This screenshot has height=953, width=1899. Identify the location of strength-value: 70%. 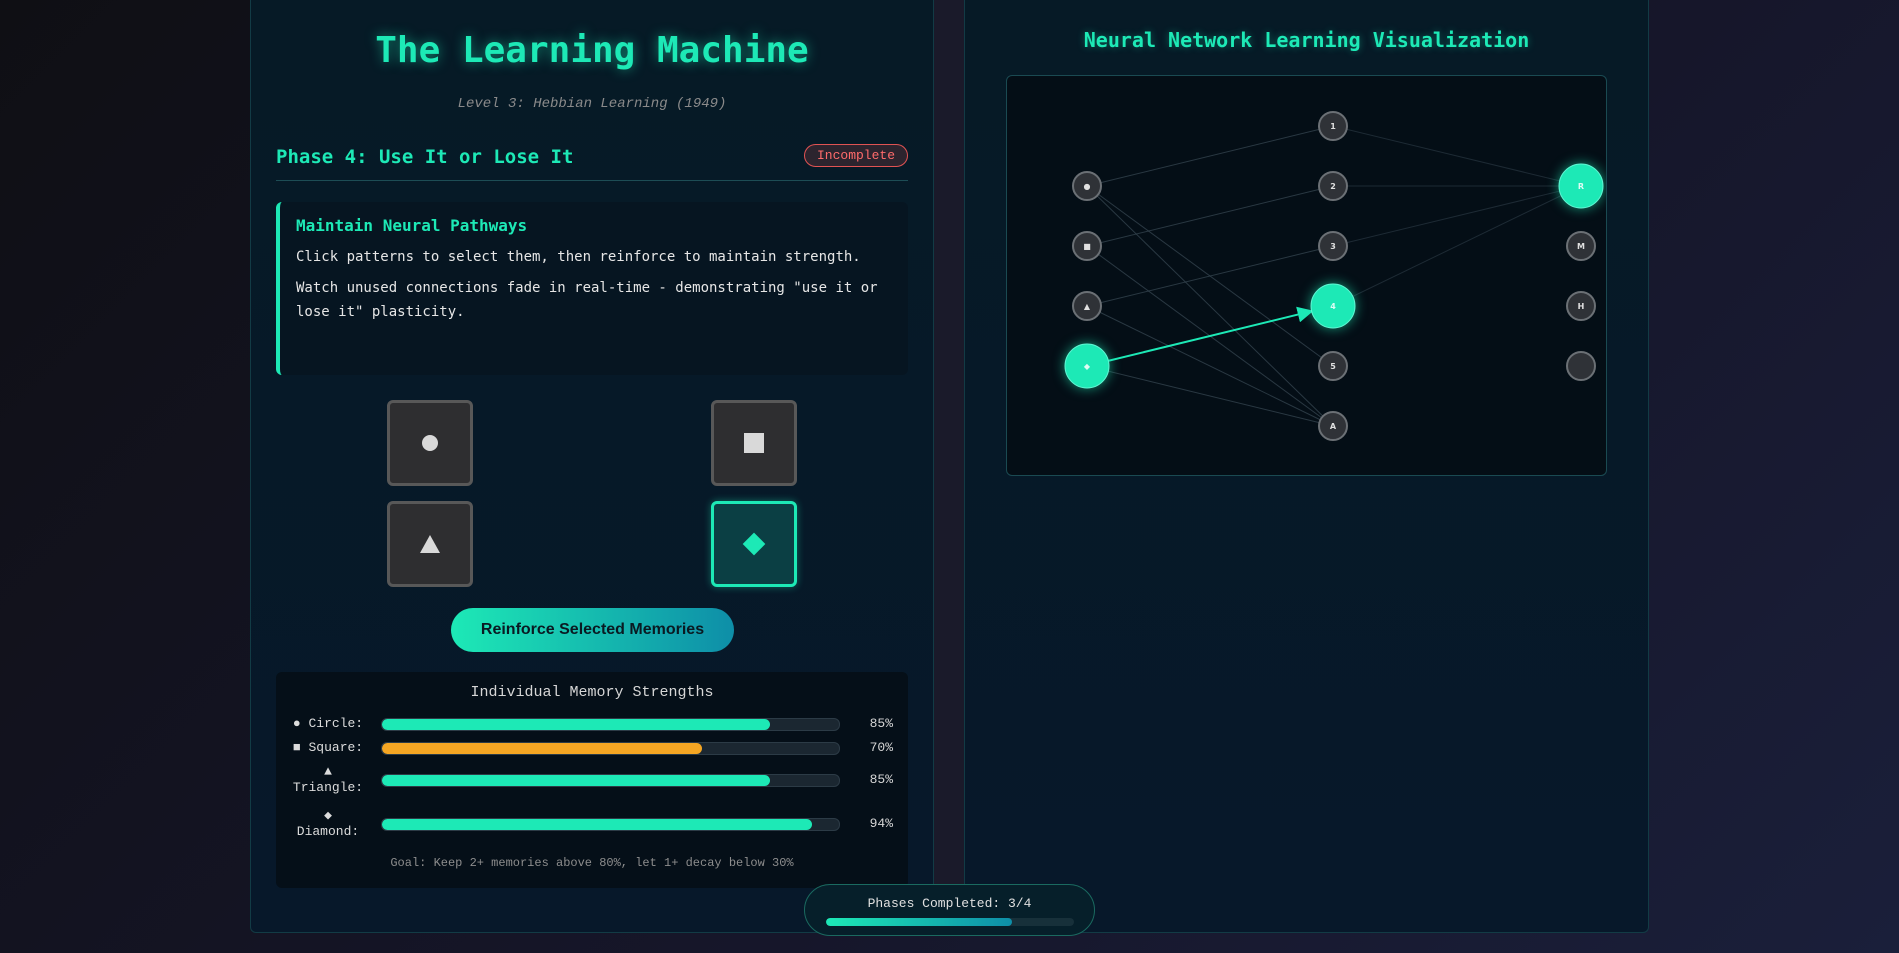
(881, 747).